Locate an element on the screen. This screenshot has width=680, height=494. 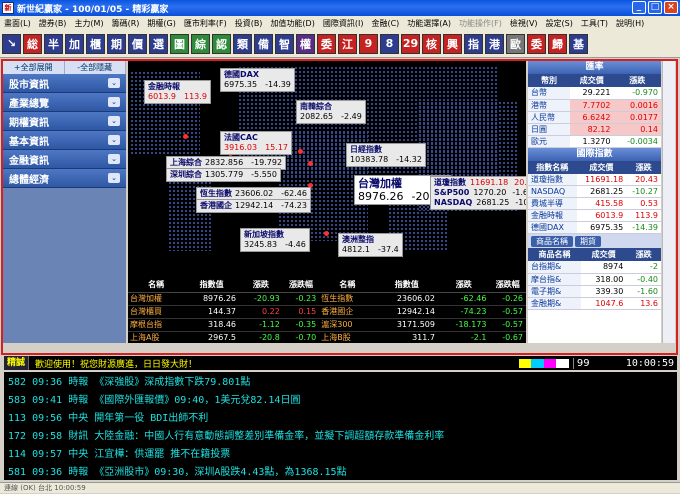
toolbar-button: 核 is located at coordinates (431, 43).